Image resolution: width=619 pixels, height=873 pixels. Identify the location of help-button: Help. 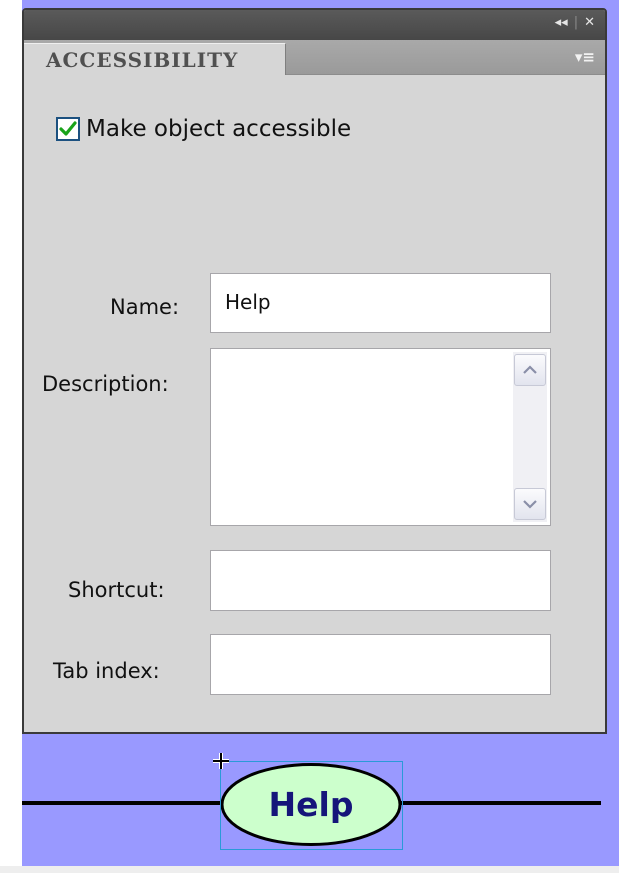
(311, 804).